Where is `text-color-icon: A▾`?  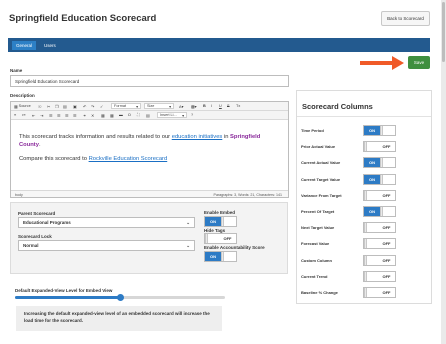 text-color-icon: A▾ is located at coordinates (181, 106).